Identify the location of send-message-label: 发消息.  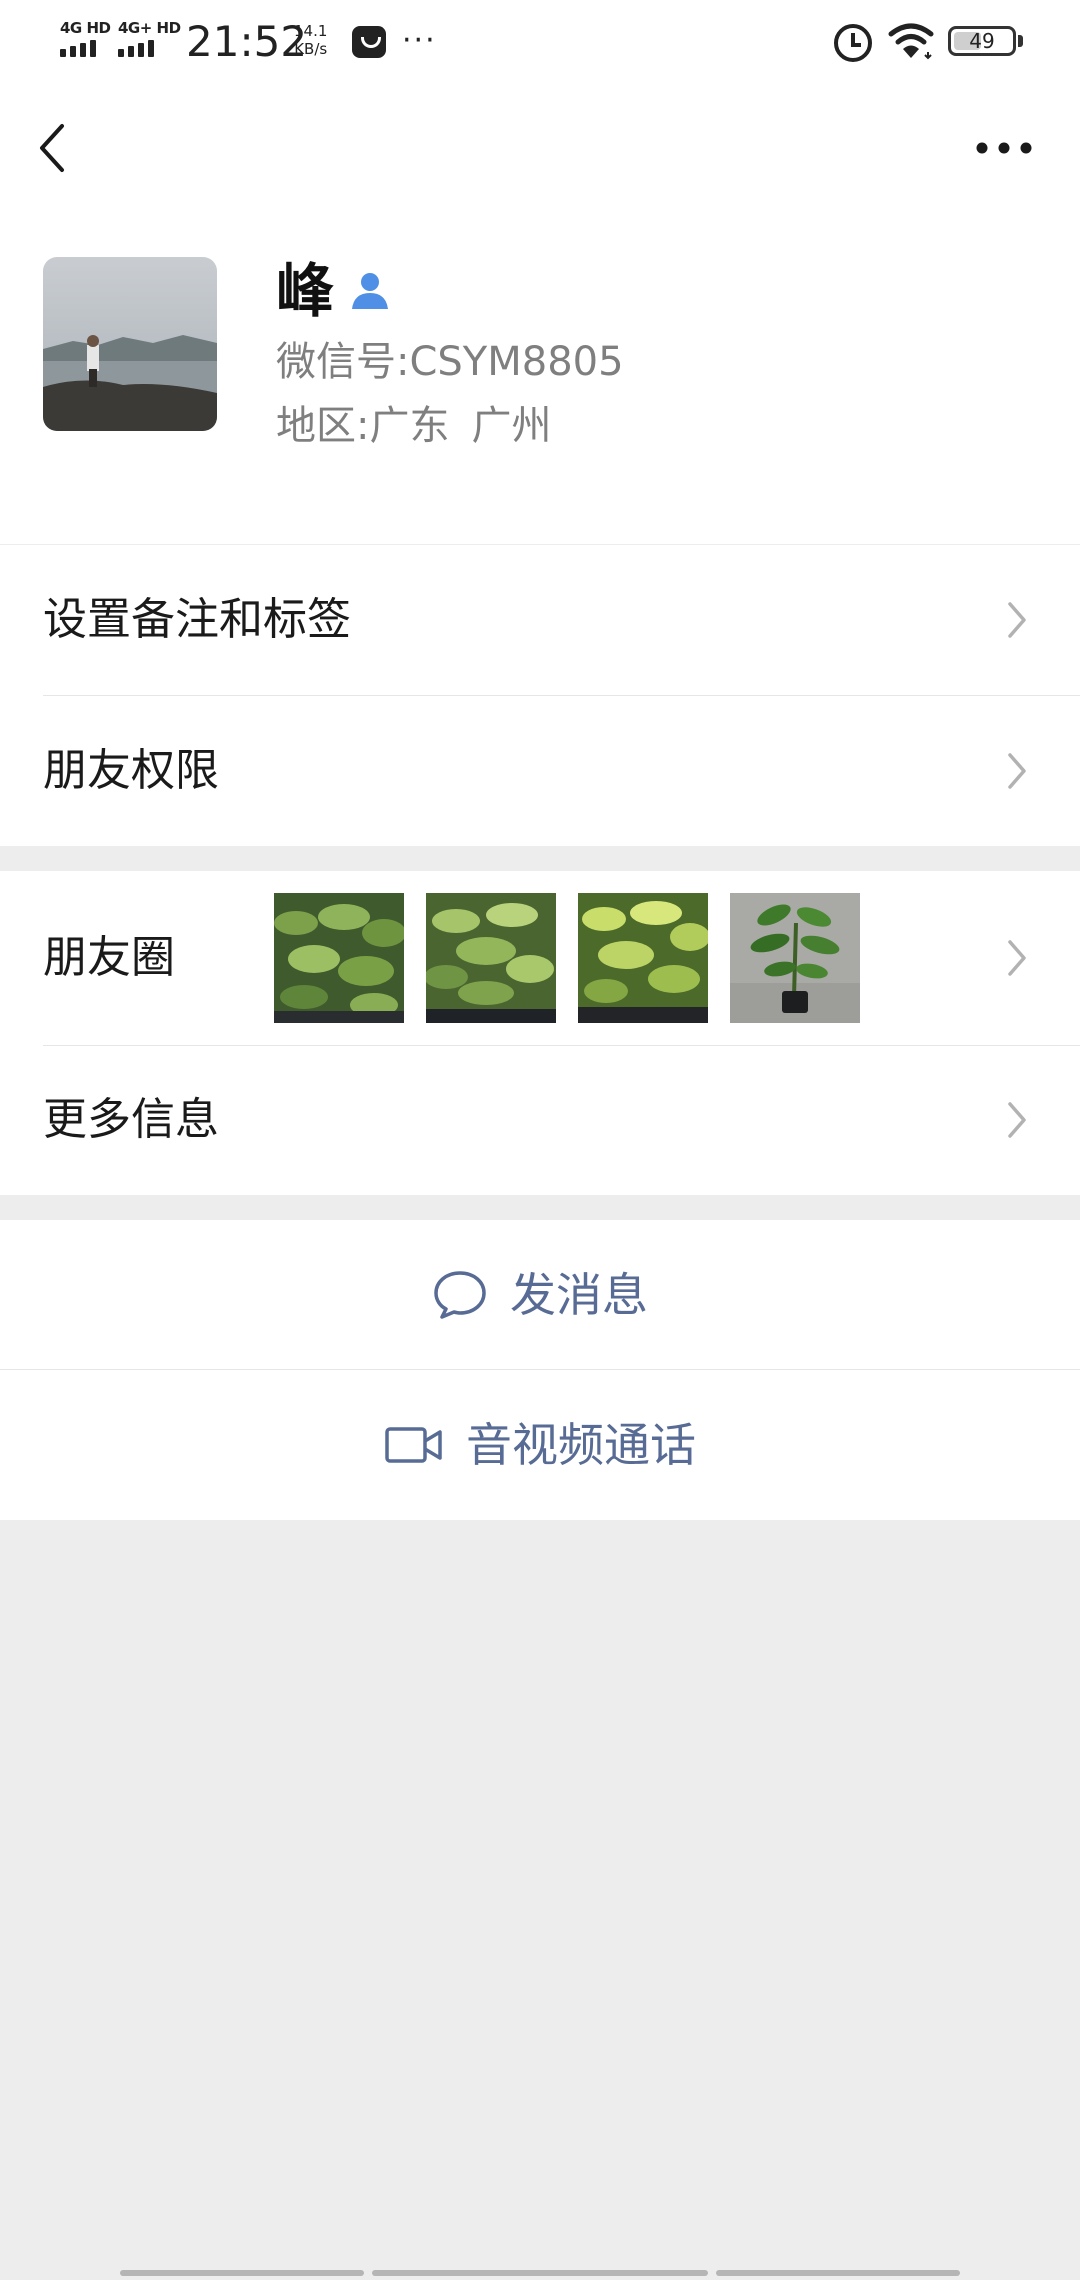
(579, 1294).